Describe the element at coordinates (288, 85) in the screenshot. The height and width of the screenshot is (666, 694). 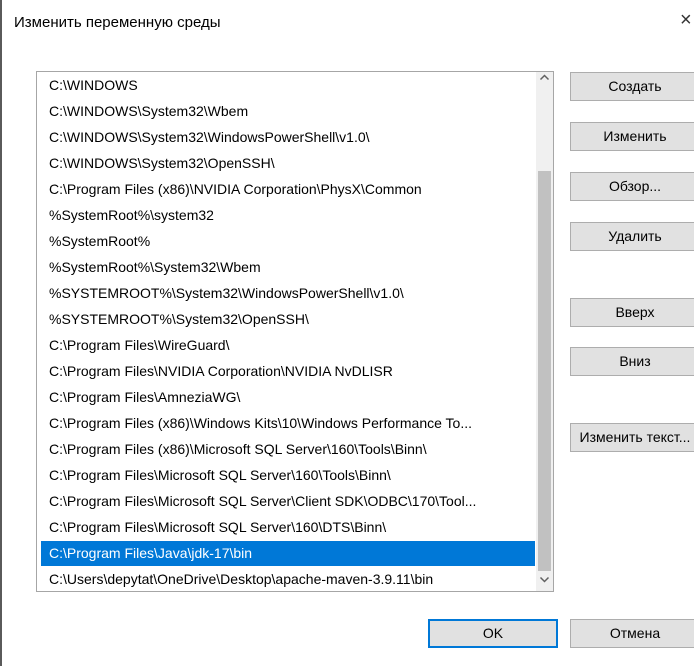
I see `list-item: C:\WINDOWS` at that location.